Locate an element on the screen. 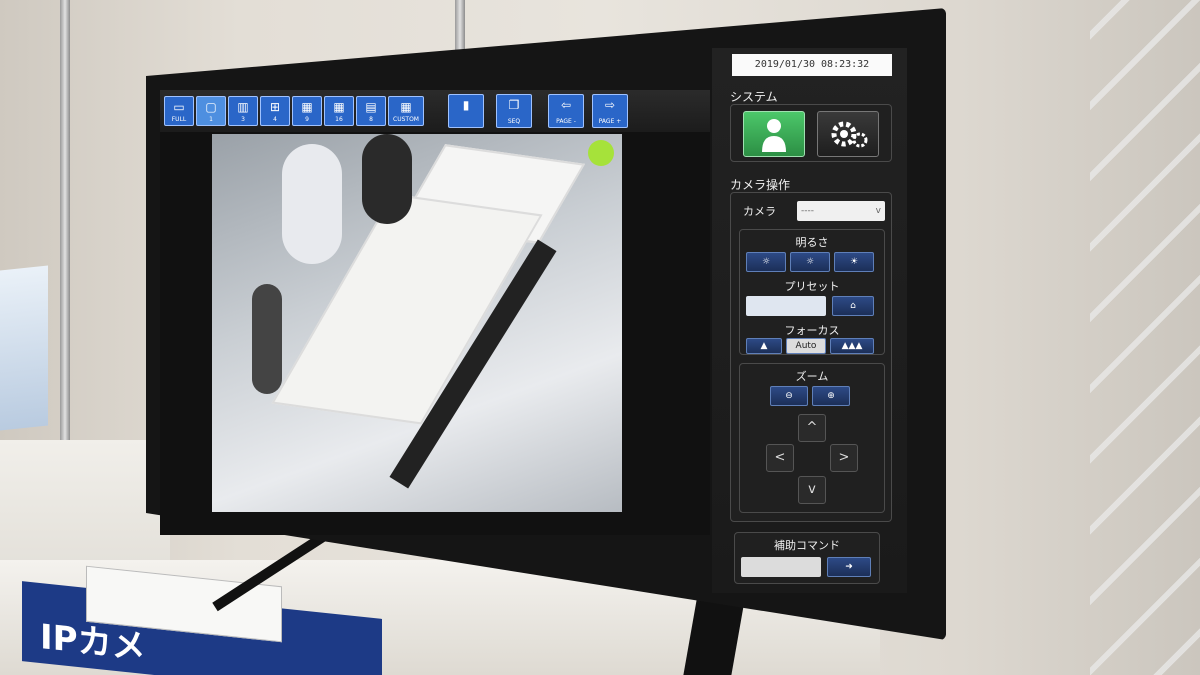 The height and width of the screenshot is (675, 1200). focus-label: フォーカス is located at coordinates (812, 330).